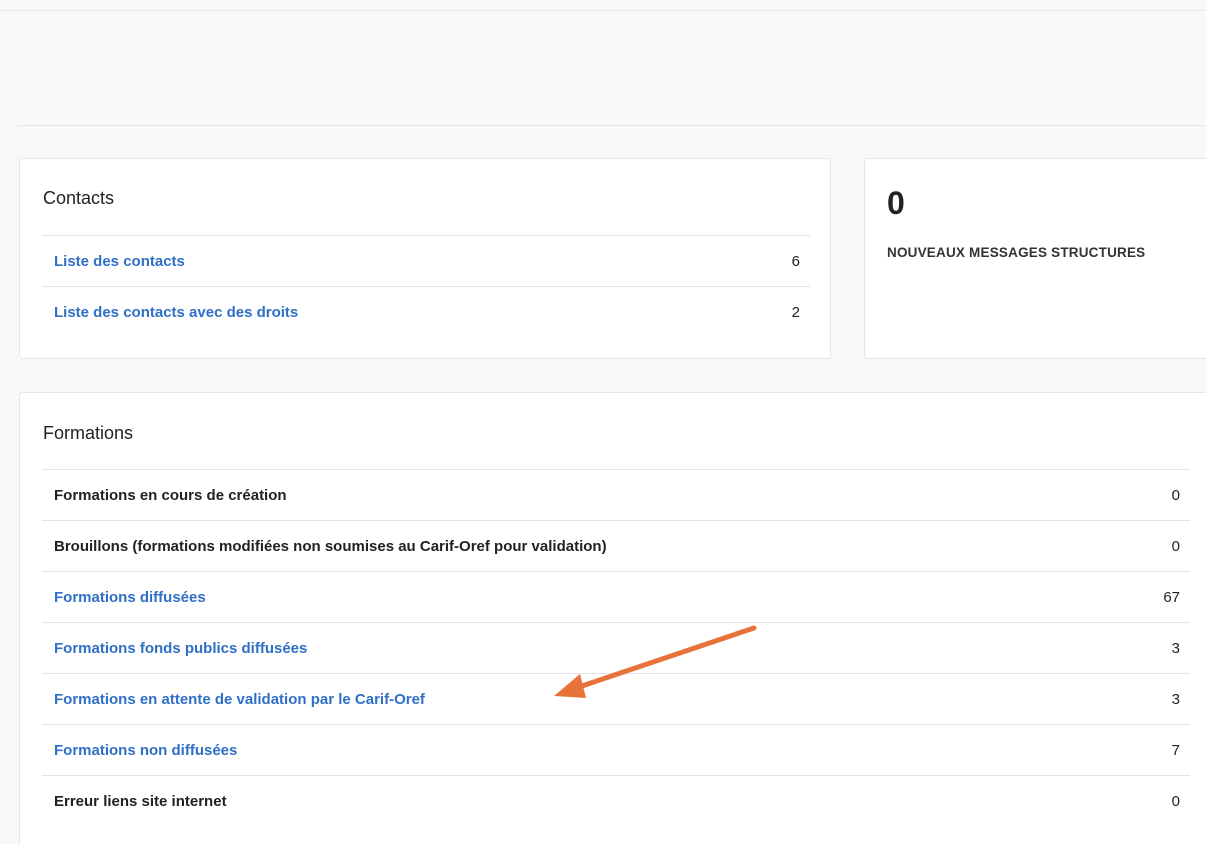 The height and width of the screenshot is (844, 1206). Describe the element at coordinates (616, 749) in the screenshot. I see `formations-row-unpublished: Formations non diffusées 7` at that location.